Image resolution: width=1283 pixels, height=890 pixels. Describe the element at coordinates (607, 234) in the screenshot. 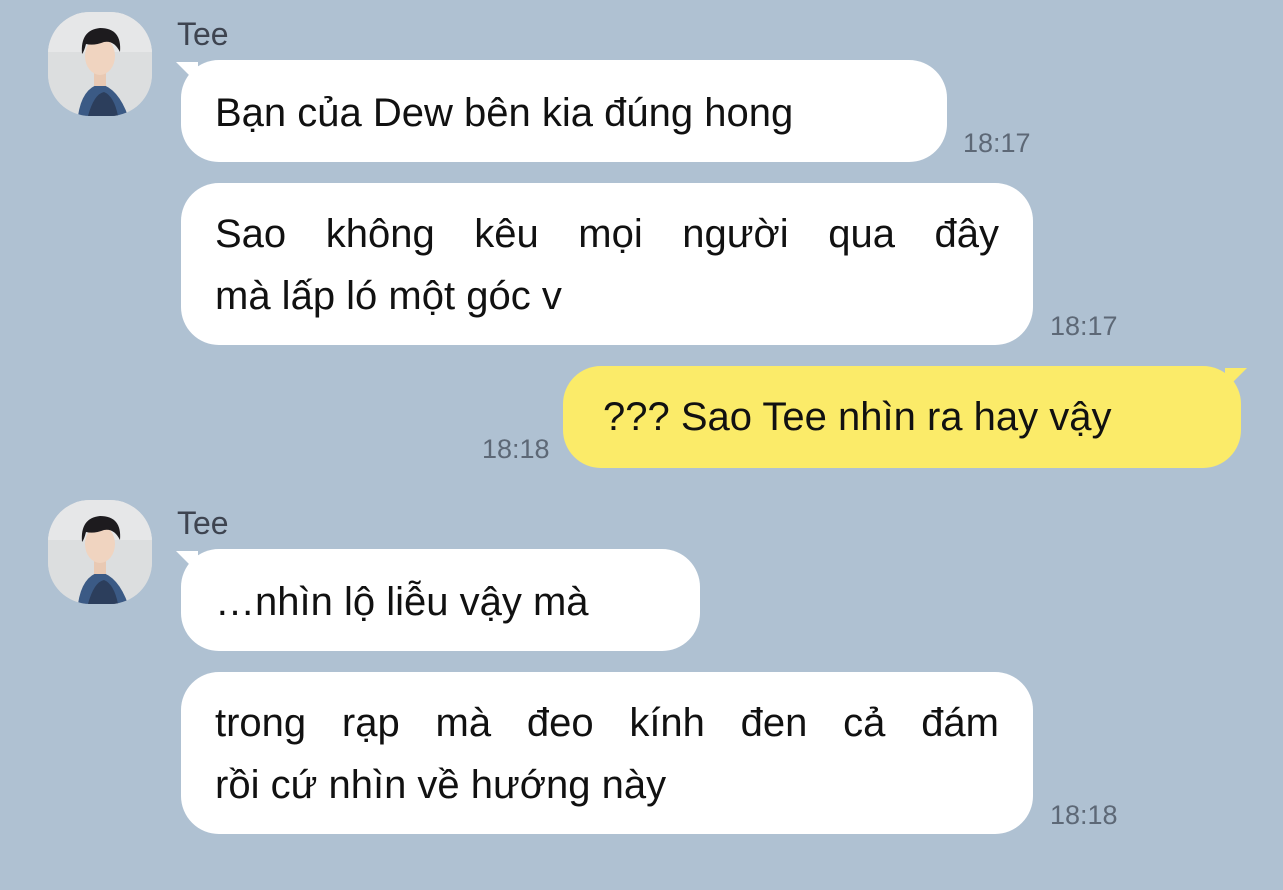

I see `message-text-line-1: Sao không kêu mọi người qua đây` at that location.